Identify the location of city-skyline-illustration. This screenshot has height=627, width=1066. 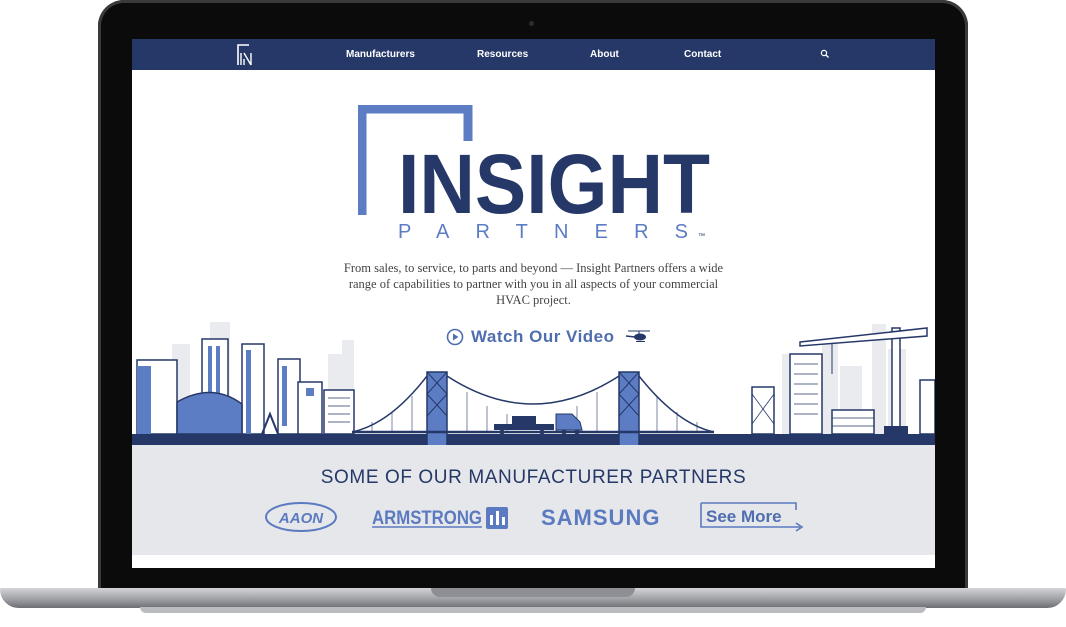
(533, 384).